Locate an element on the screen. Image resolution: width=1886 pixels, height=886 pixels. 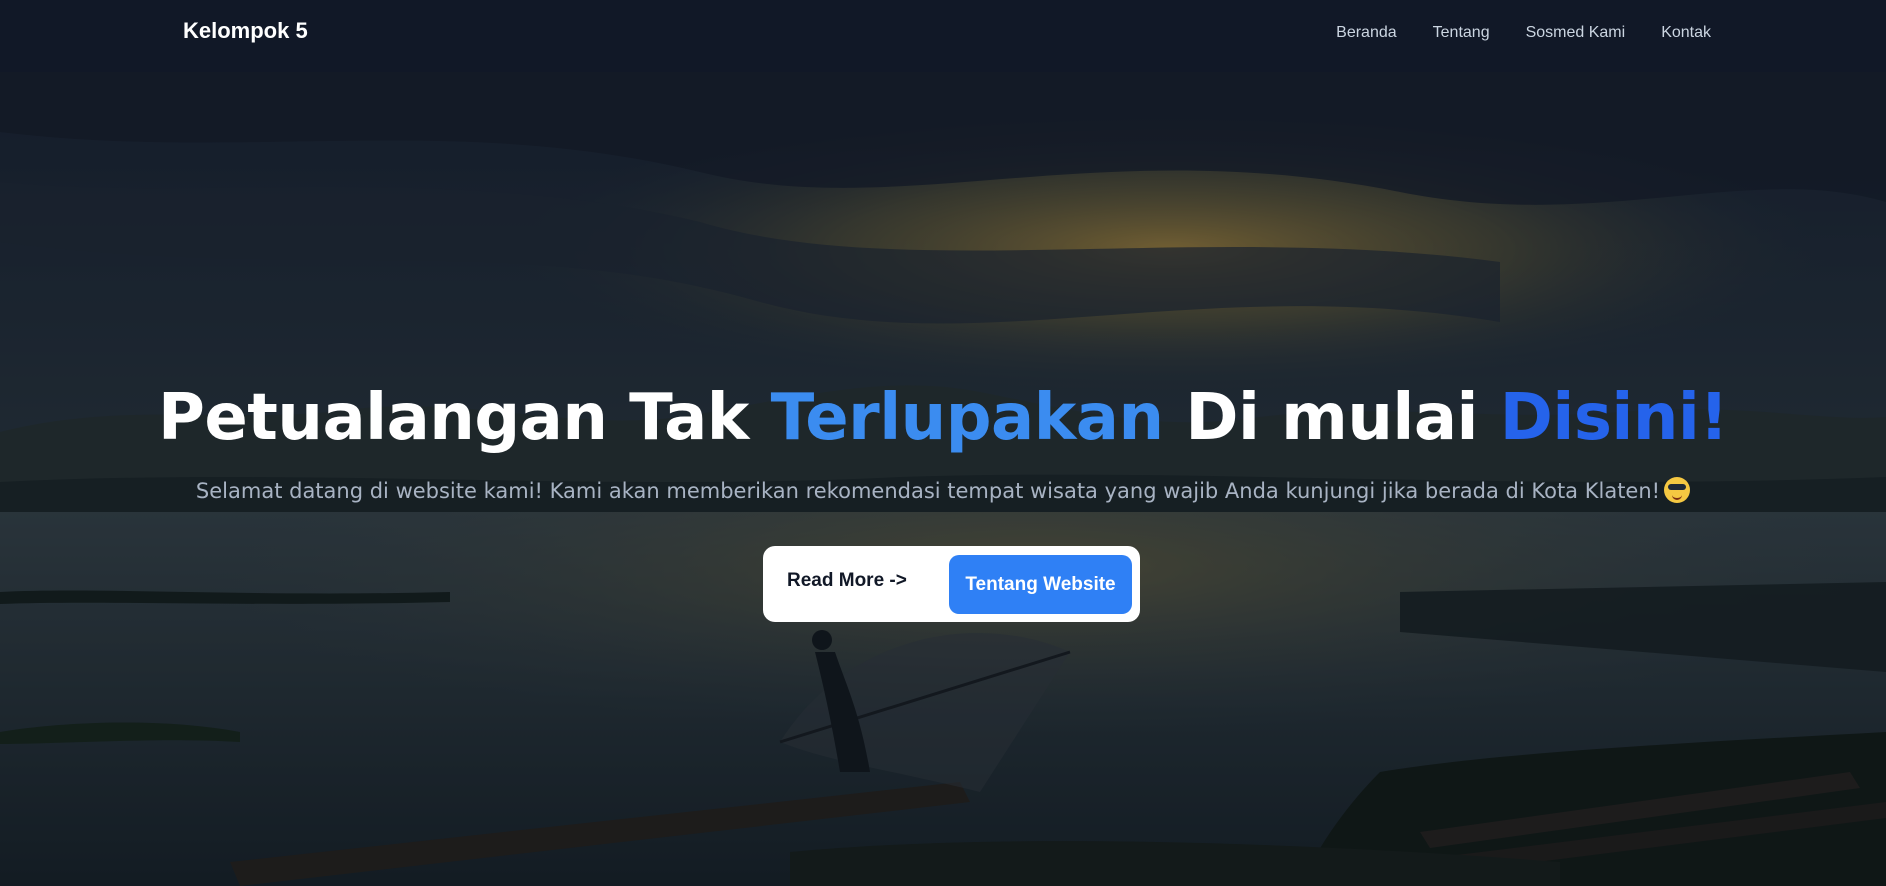
nav-link-beranda: Beranda is located at coordinates (1366, 33).